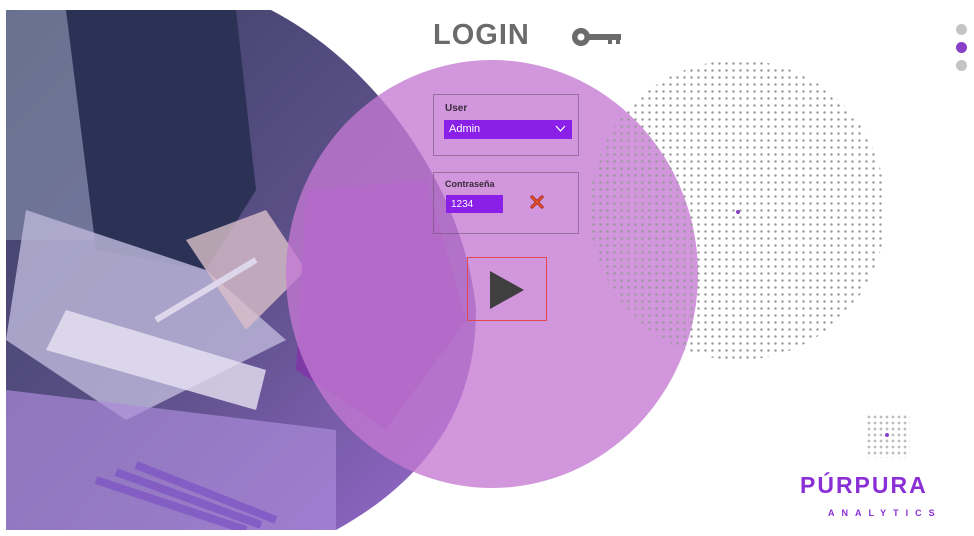 The image size is (974, 536). What do you see at coordinates (481, 35) in the screenshot?
I see `login-title: LOGIN` at bounding box center [481, 35].